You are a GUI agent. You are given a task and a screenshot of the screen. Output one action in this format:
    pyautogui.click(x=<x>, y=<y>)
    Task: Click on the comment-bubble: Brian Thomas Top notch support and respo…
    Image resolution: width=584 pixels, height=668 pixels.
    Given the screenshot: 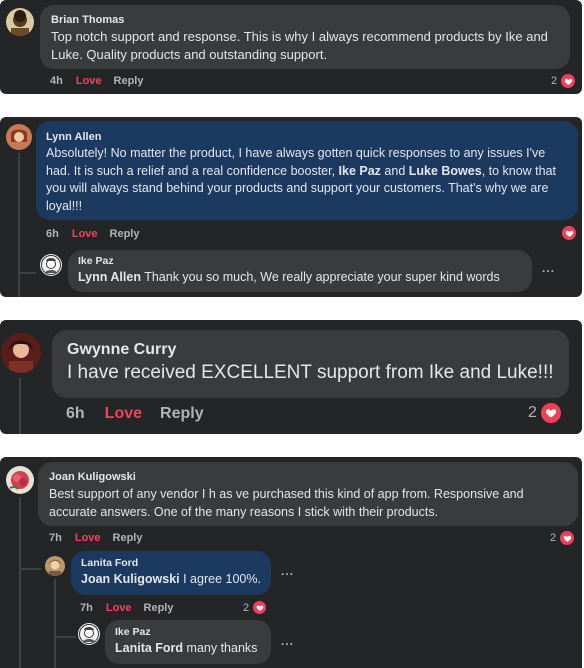 What is the action you would take?
    pyautogui.click(x=305, y=37)
    